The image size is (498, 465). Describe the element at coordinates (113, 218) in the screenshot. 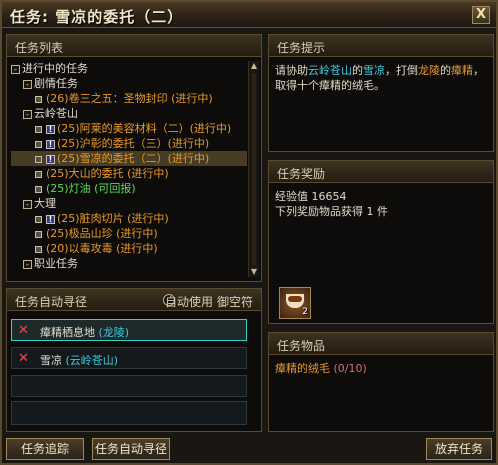

I see `quest-tree-label: (25)脏肉切片 (进行中)` at that location.